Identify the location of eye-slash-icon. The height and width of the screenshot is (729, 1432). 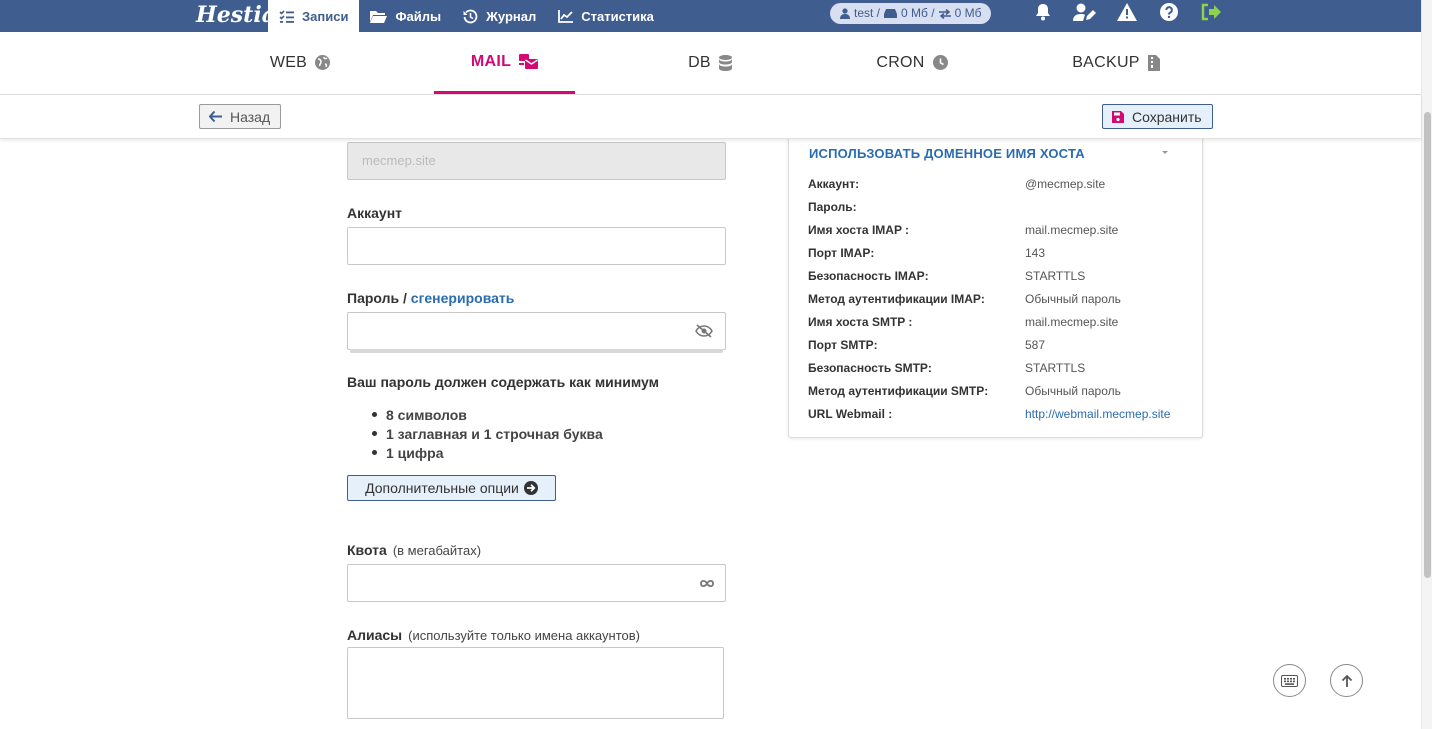
(704, 331).